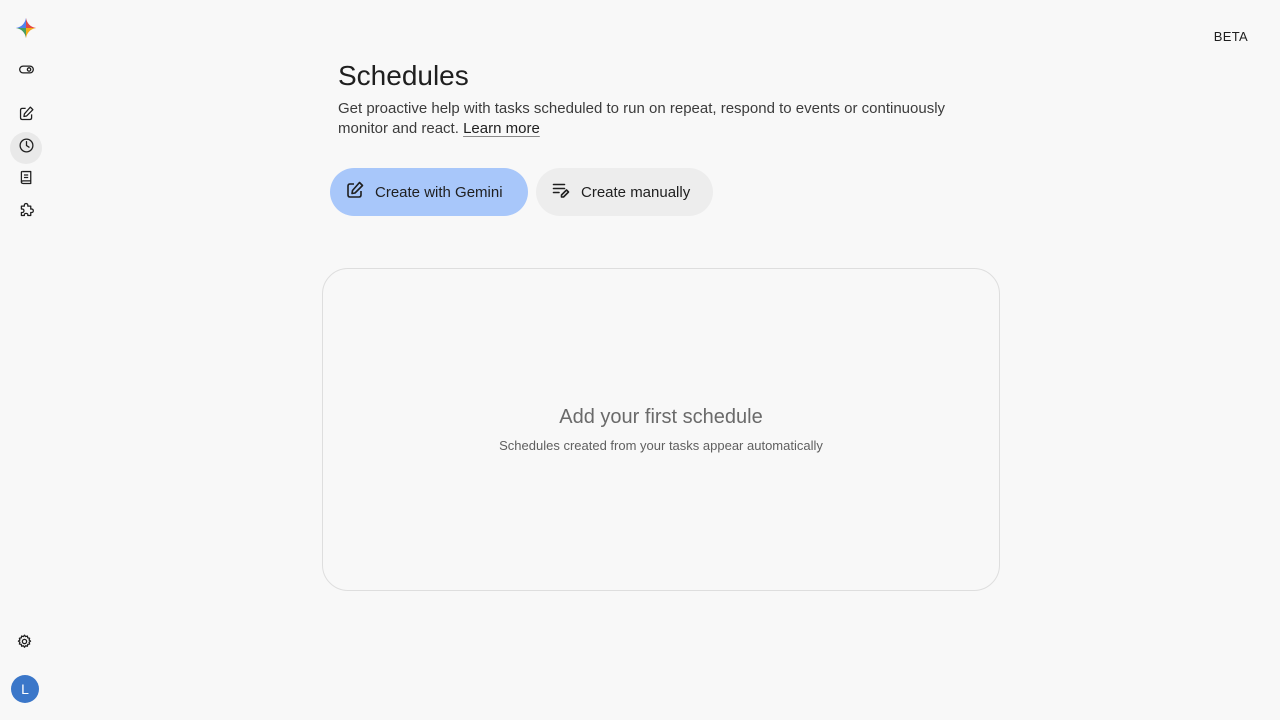 The height and width of the screenshot is (720, 1280). Describe the element at coordinates (566, 192) in the screenshot. I see `edit-list-icon` at that location.